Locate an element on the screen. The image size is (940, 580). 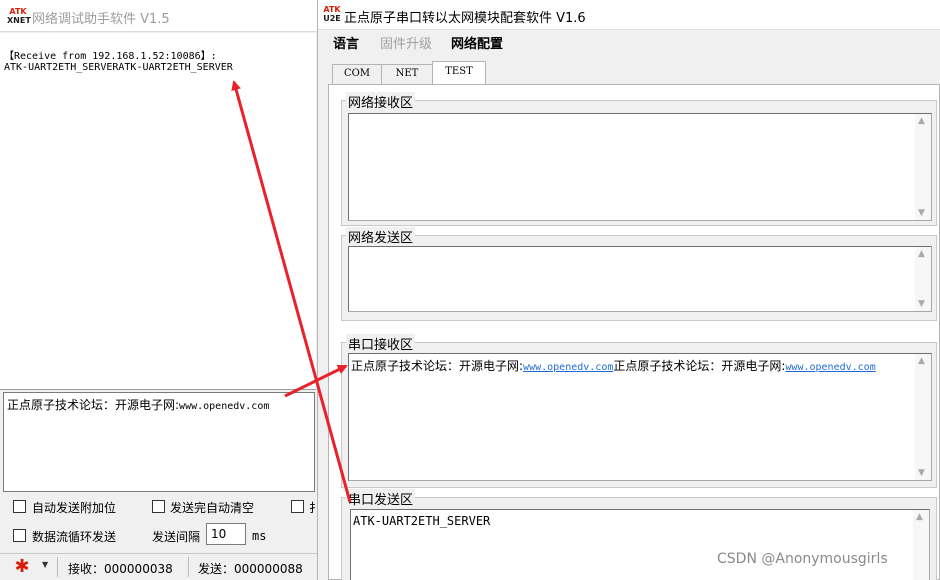
serial-send-group: 串口发送区 ATK-UART2ETH_SERVER ▲ is located at coordinates (639, 534).